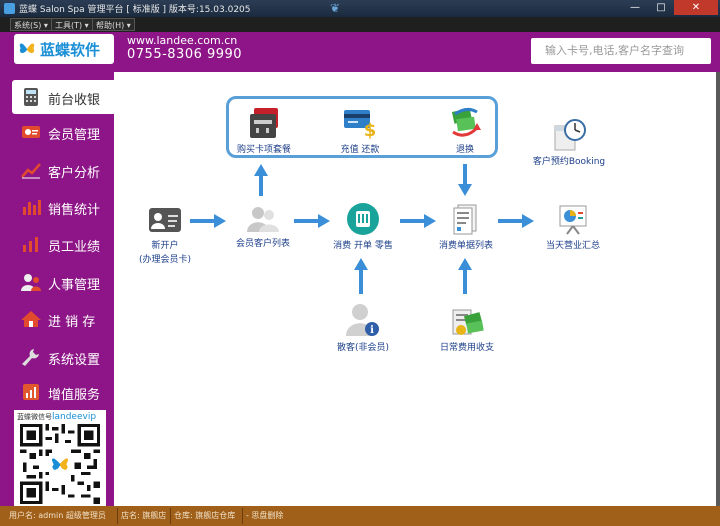 This screenshot has width=720, height=526. Describe the element at coordinates (165, 260) in the screenshot. I see `node-sublabel: (办理会员卡)` at that location.